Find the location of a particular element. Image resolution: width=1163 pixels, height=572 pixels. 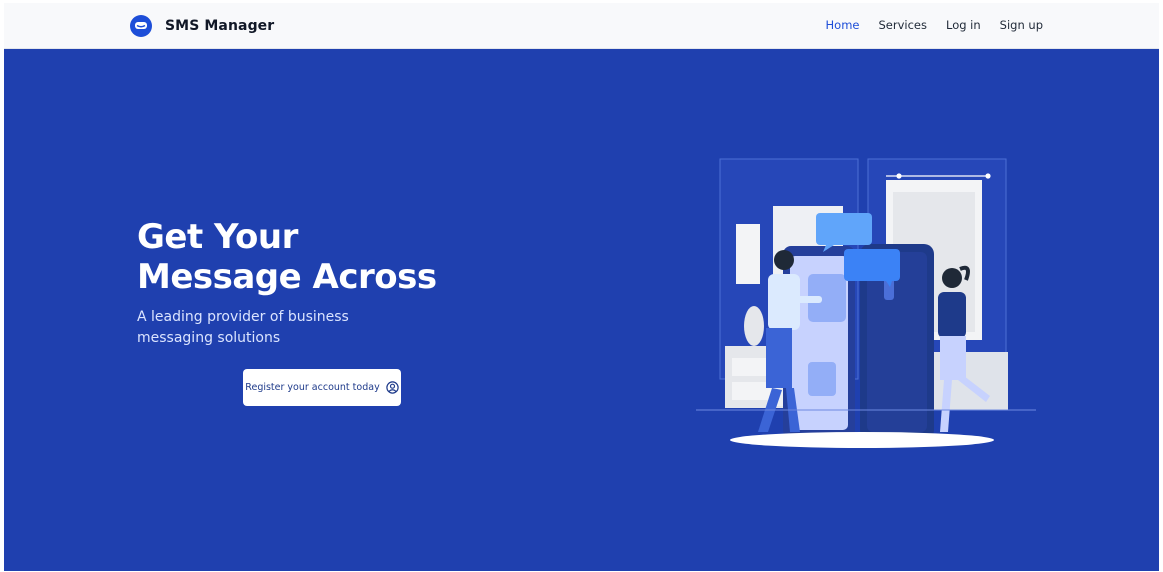

register-button: Register your account today is located at coordinates (322, 387).